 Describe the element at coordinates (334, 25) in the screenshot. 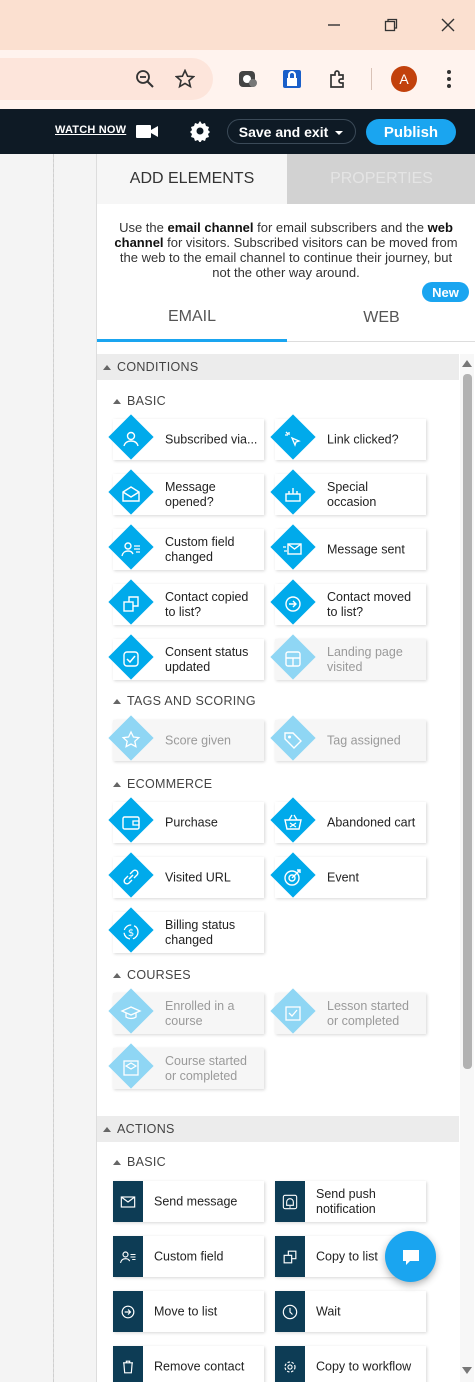

I see `minimize-icon` at that location.